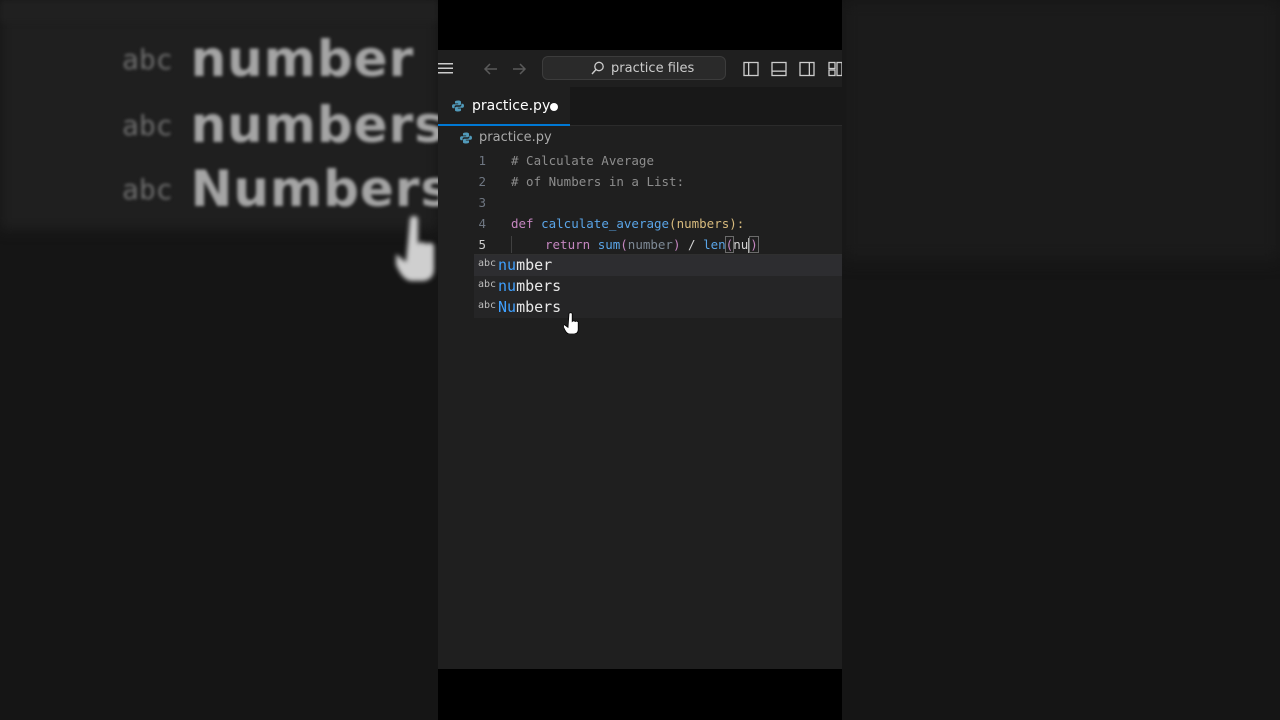 The image size is (1280, 720). I want to click on suggestion-item: abc numbers, so click(658, 286).